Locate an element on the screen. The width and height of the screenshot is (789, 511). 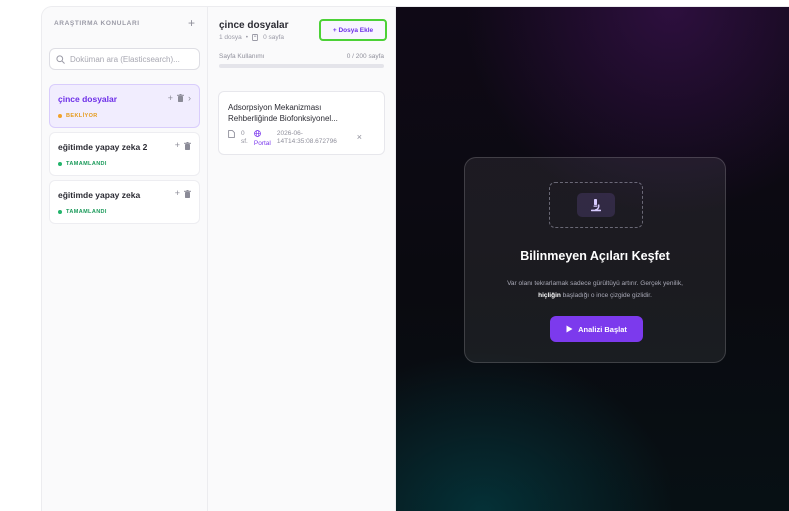
file-count: 1 dosya is located at coordinates (230, 37).